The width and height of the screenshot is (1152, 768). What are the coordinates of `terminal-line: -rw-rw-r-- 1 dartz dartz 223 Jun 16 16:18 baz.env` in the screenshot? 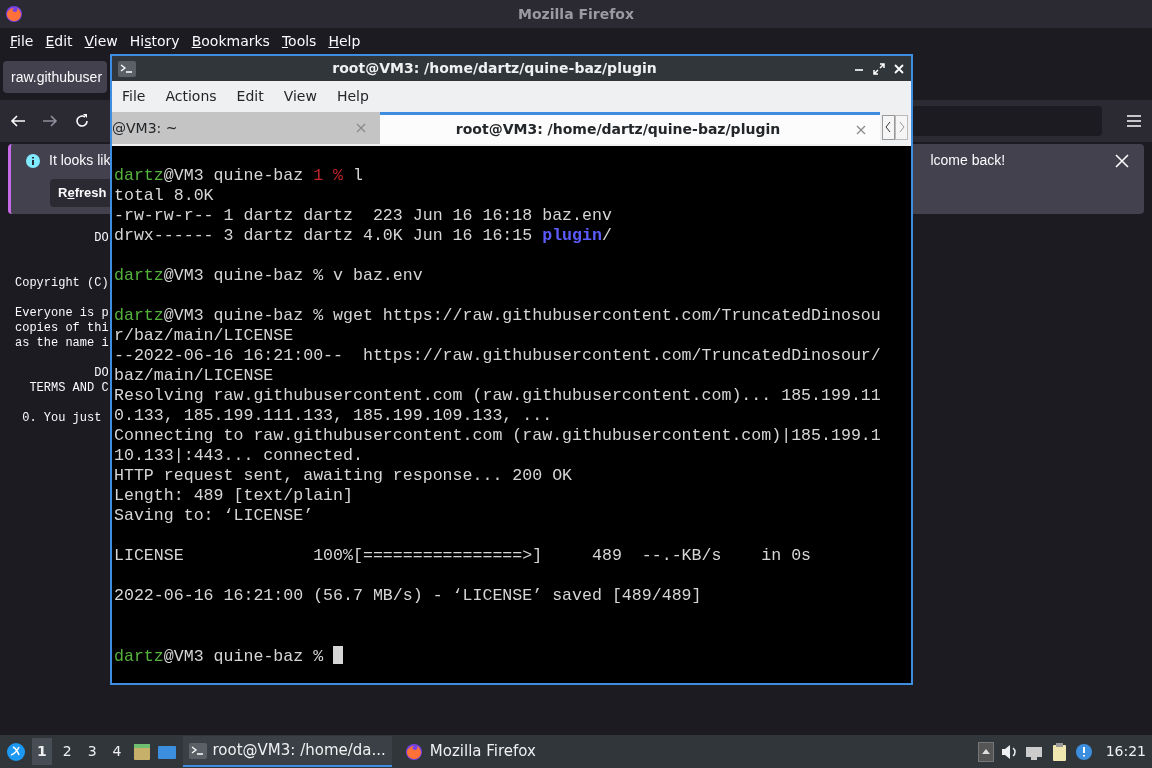 It's located at (363, 215).